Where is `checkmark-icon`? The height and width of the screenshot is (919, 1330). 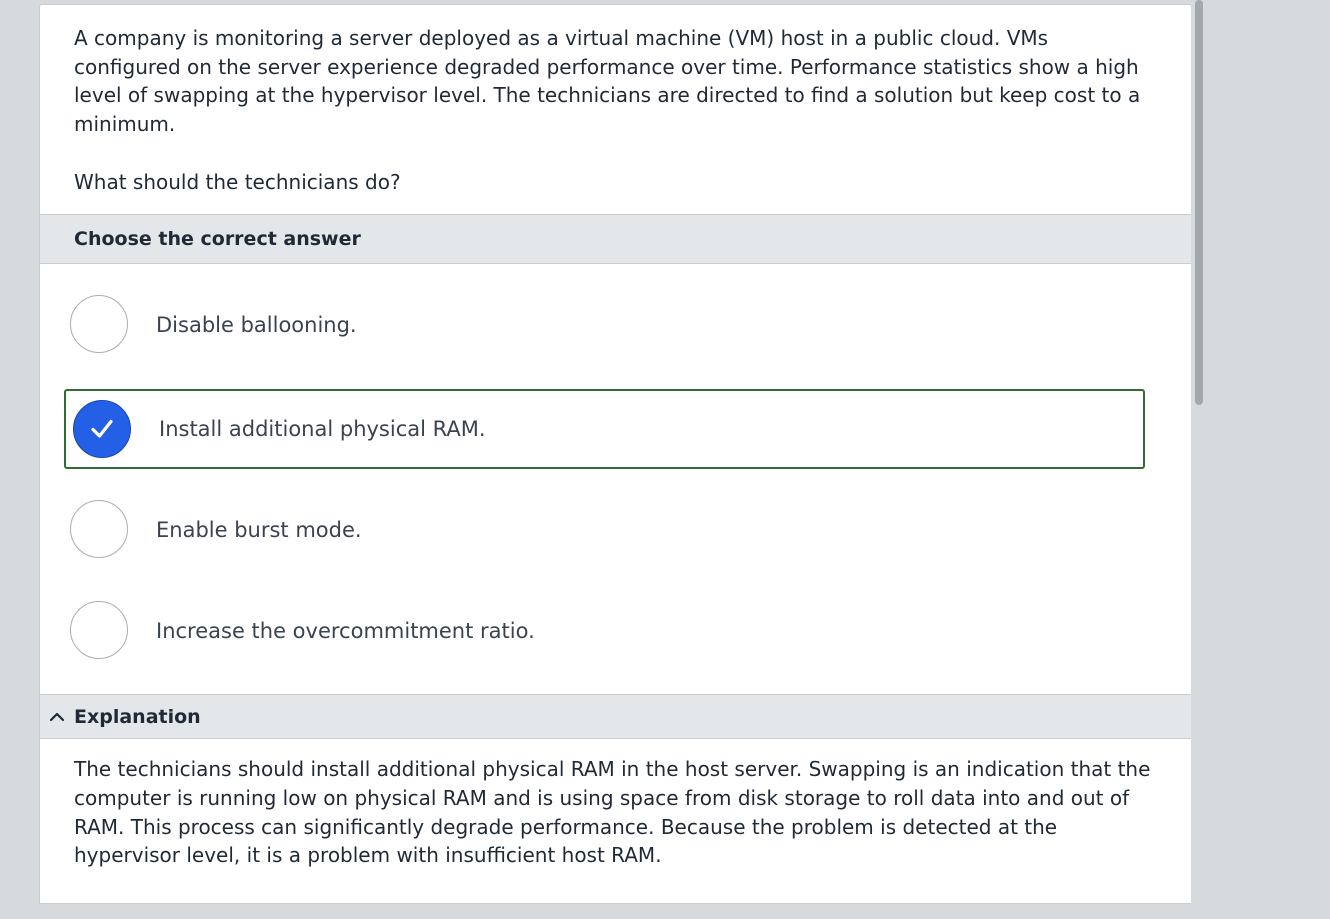
checkmark-icon is located at coordinates (102, 429).